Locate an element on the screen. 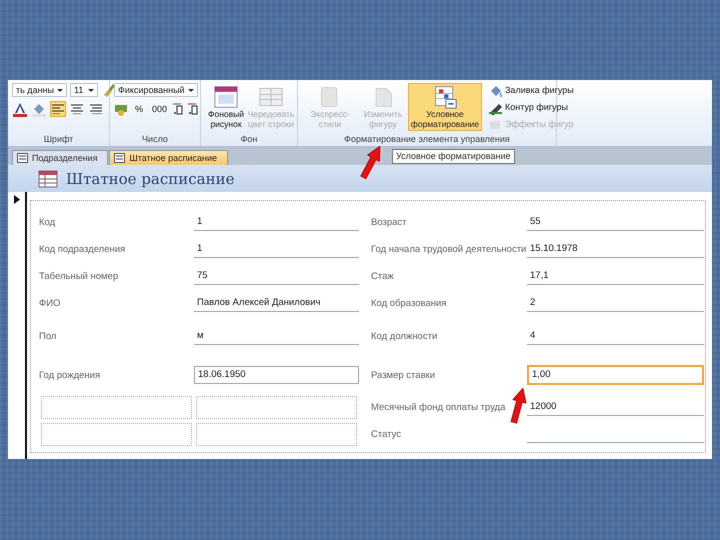 The height and width of the screenshot is (540, 720). input-field: 4 is located at coordinates (615, 336).